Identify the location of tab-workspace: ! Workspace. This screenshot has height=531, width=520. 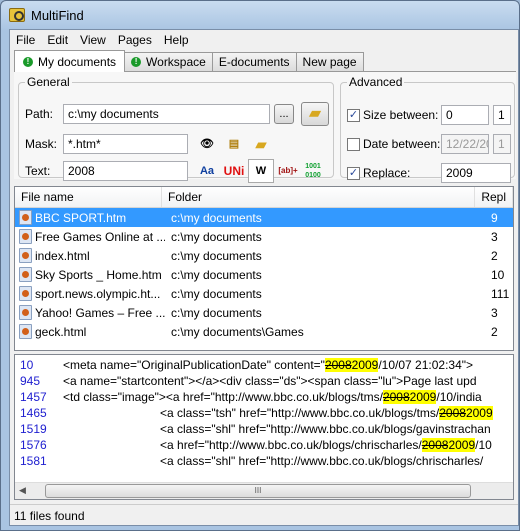
(168, 61).